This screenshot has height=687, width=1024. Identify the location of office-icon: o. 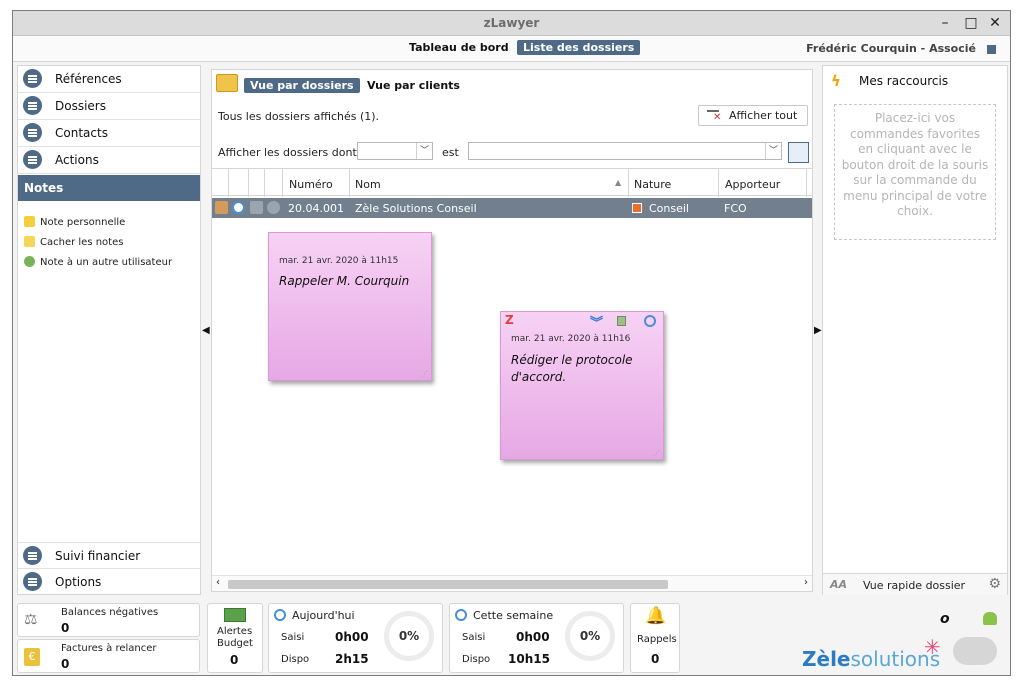
(945, 619).